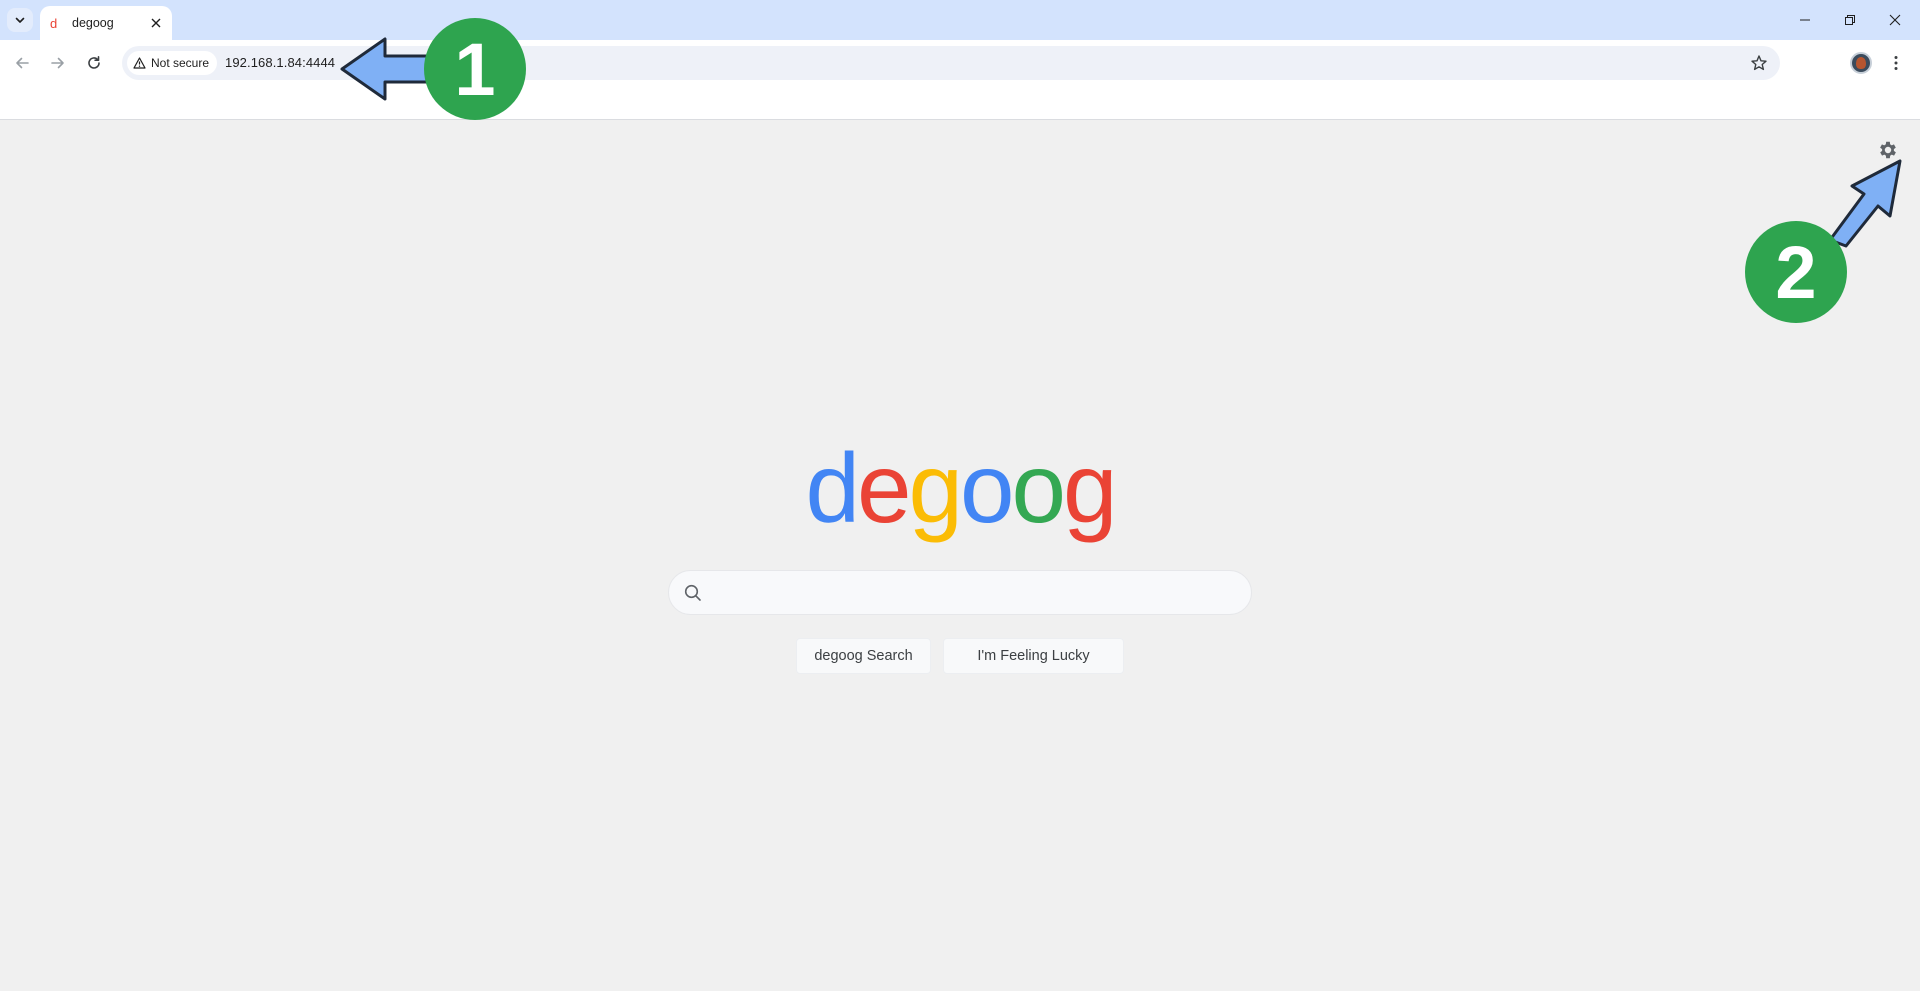 The width and height of the screenshot is (1920, 991). I want to click on restore-icon, so click(1850, 20).